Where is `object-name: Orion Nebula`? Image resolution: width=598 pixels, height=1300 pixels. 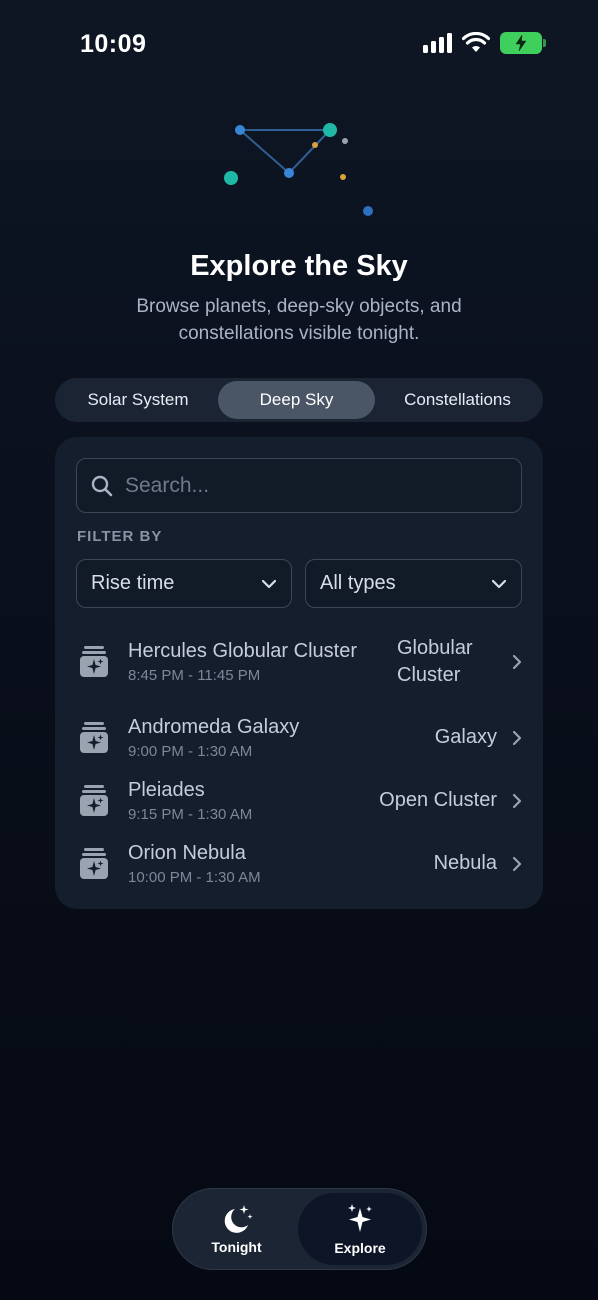
object-name: Orion Nebula is located at coordinates (187, 853).